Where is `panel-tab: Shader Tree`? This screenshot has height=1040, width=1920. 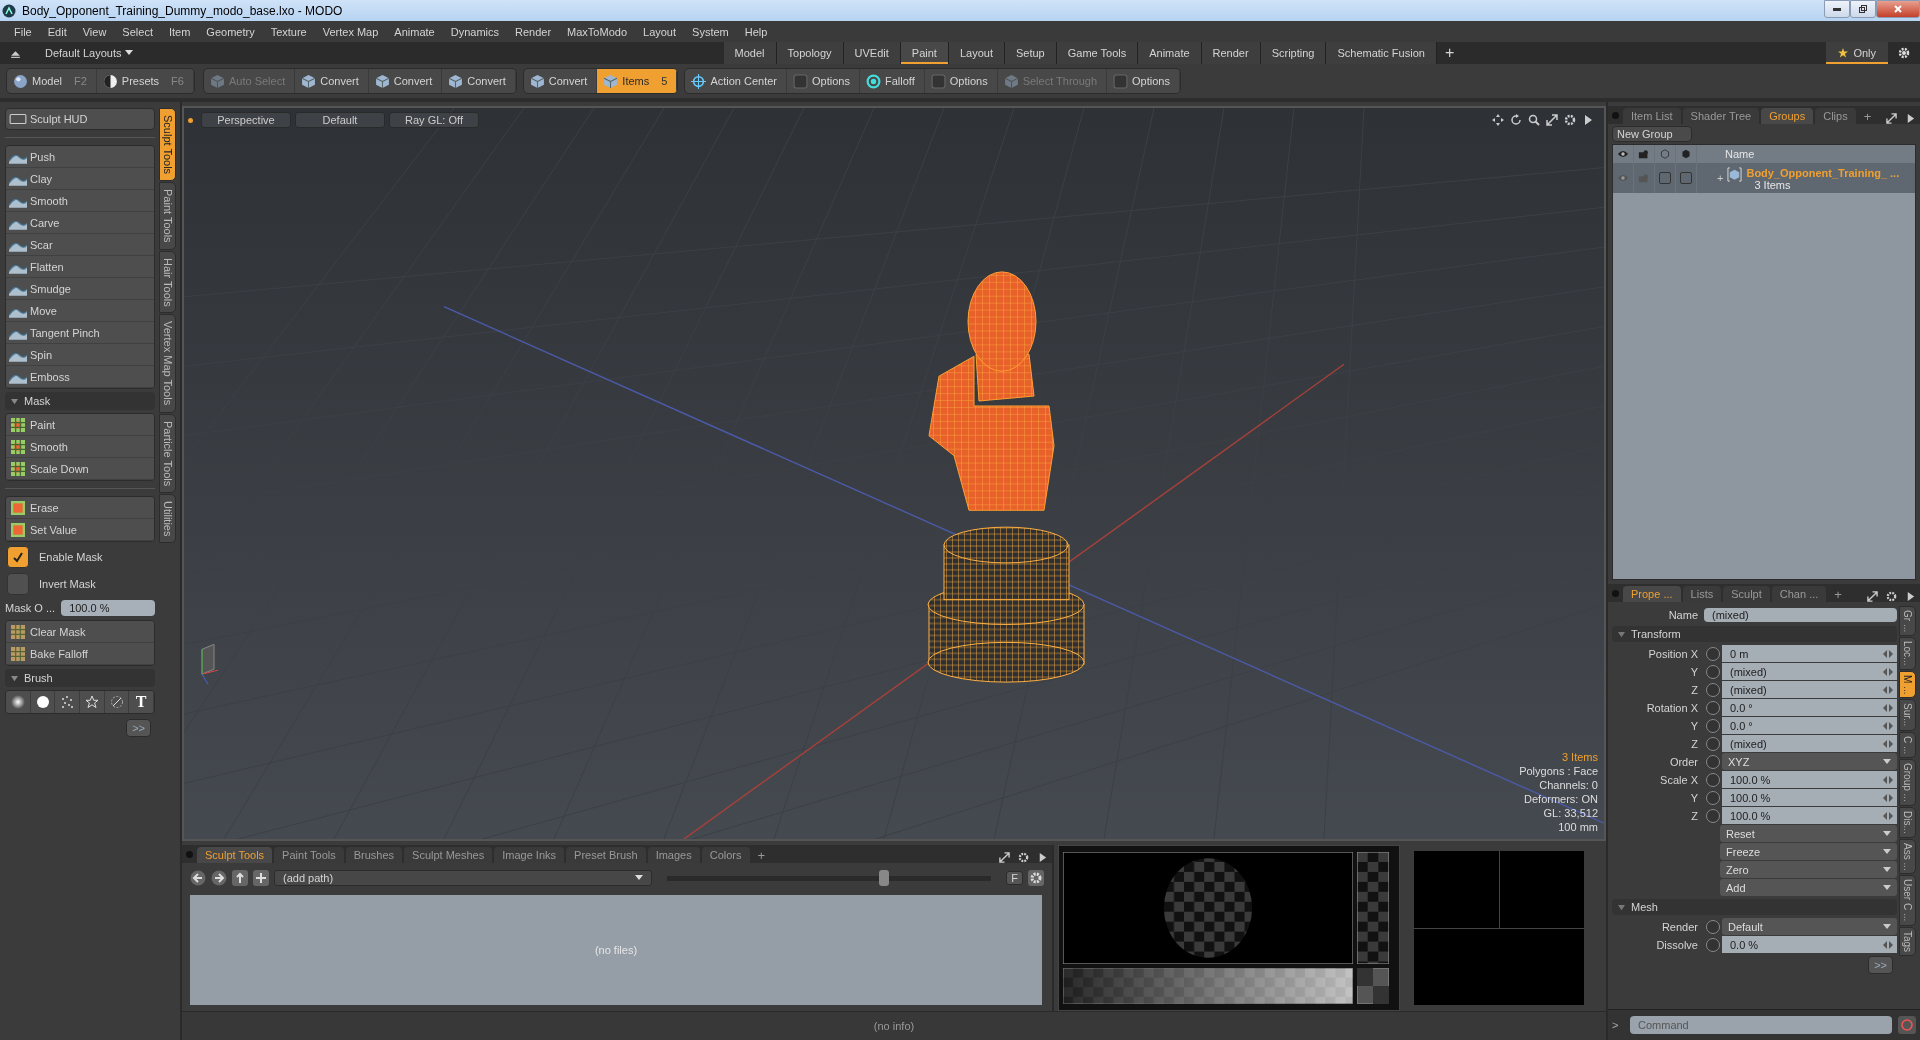
panel-tab: Shader Tree is located at coordinates (1721, 116).